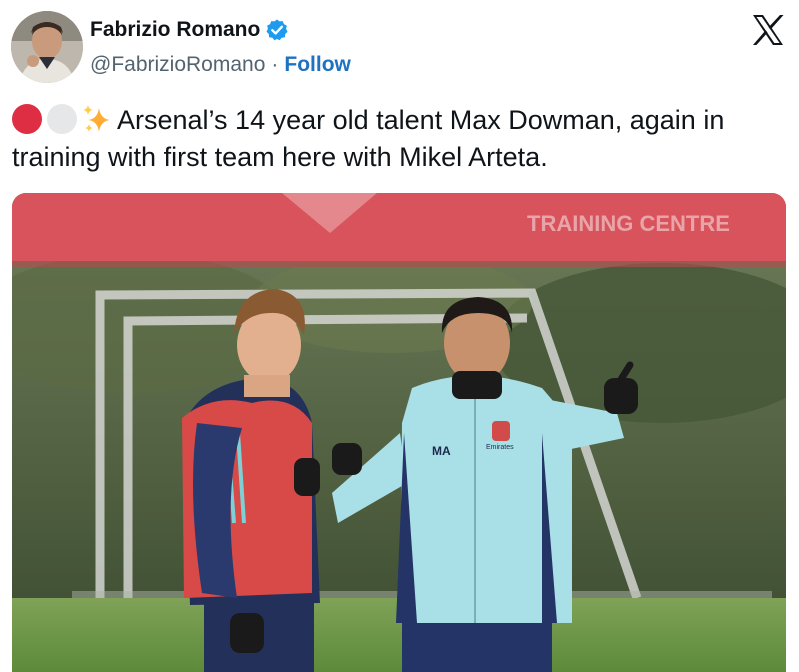 The height and width of the screenshot is (672, 799). What do you see at coordinates (317, 65) in the screenshot?
I see `follow-button: Follow` at bounding box center [317, 65].